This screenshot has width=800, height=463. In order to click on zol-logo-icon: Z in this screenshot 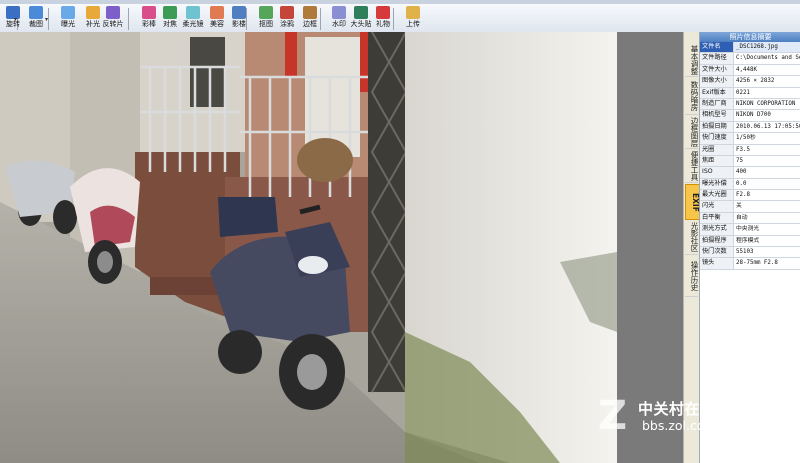, I will do `click(613, 416)`.